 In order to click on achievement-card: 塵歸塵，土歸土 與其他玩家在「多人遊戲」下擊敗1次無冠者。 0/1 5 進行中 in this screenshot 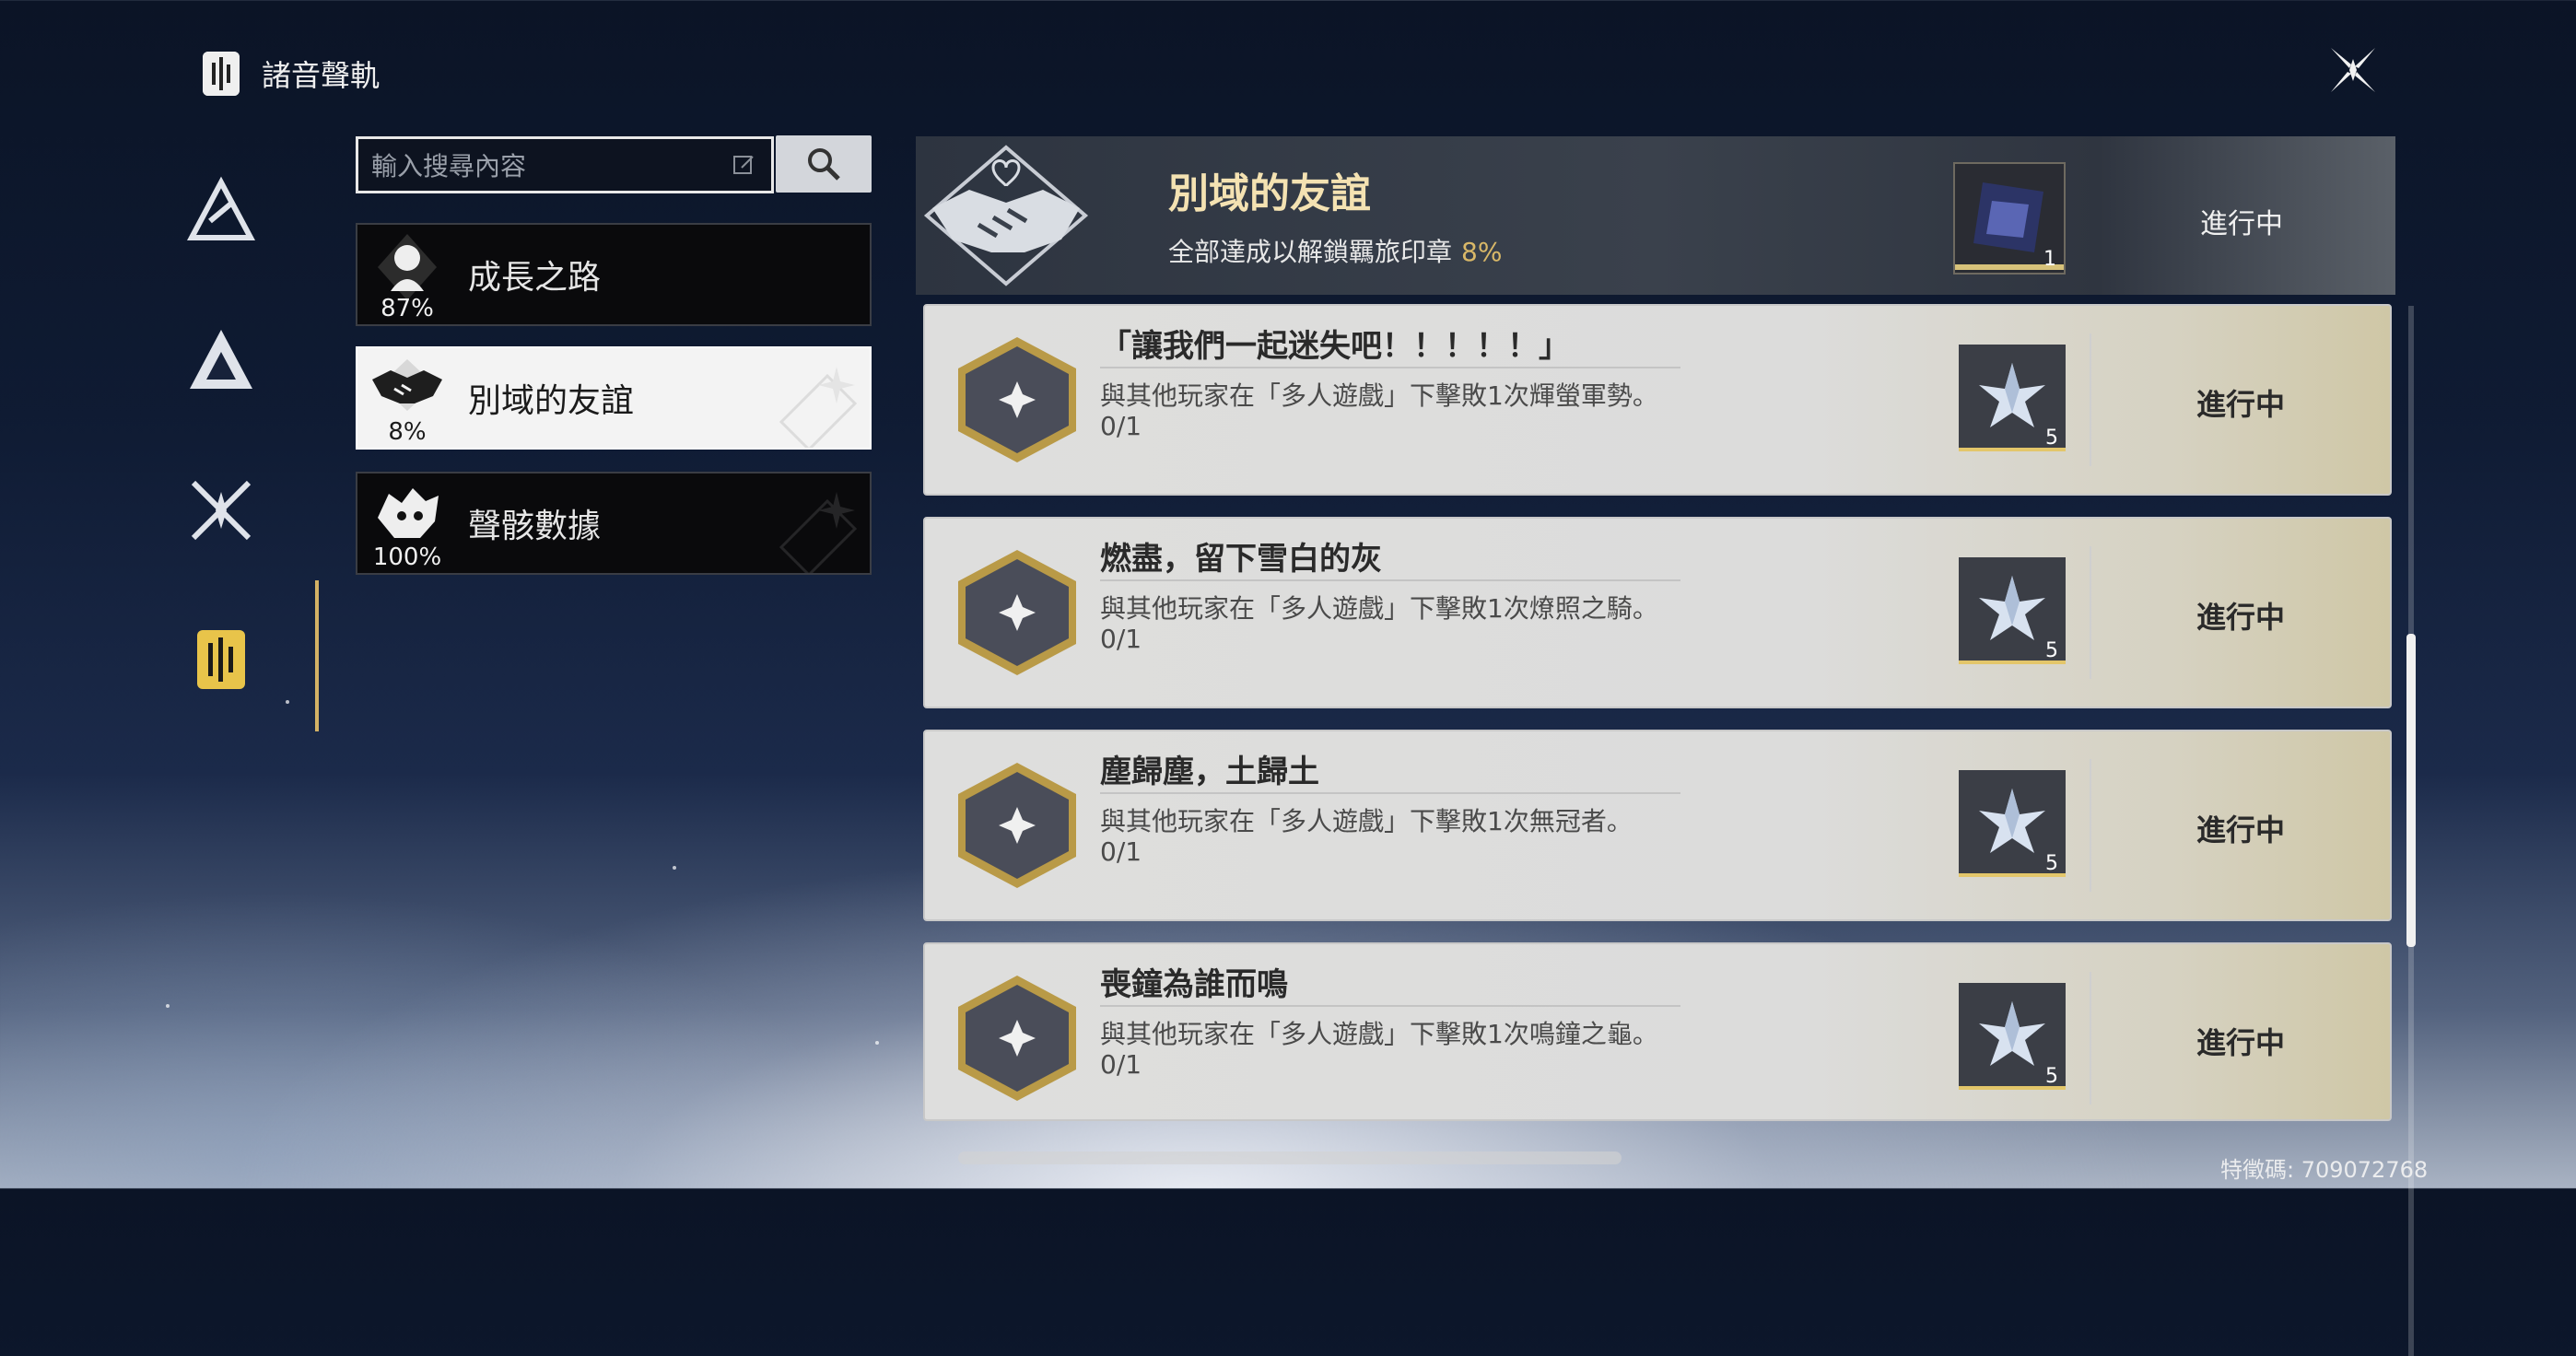, I will do `click(1657, 825)`.